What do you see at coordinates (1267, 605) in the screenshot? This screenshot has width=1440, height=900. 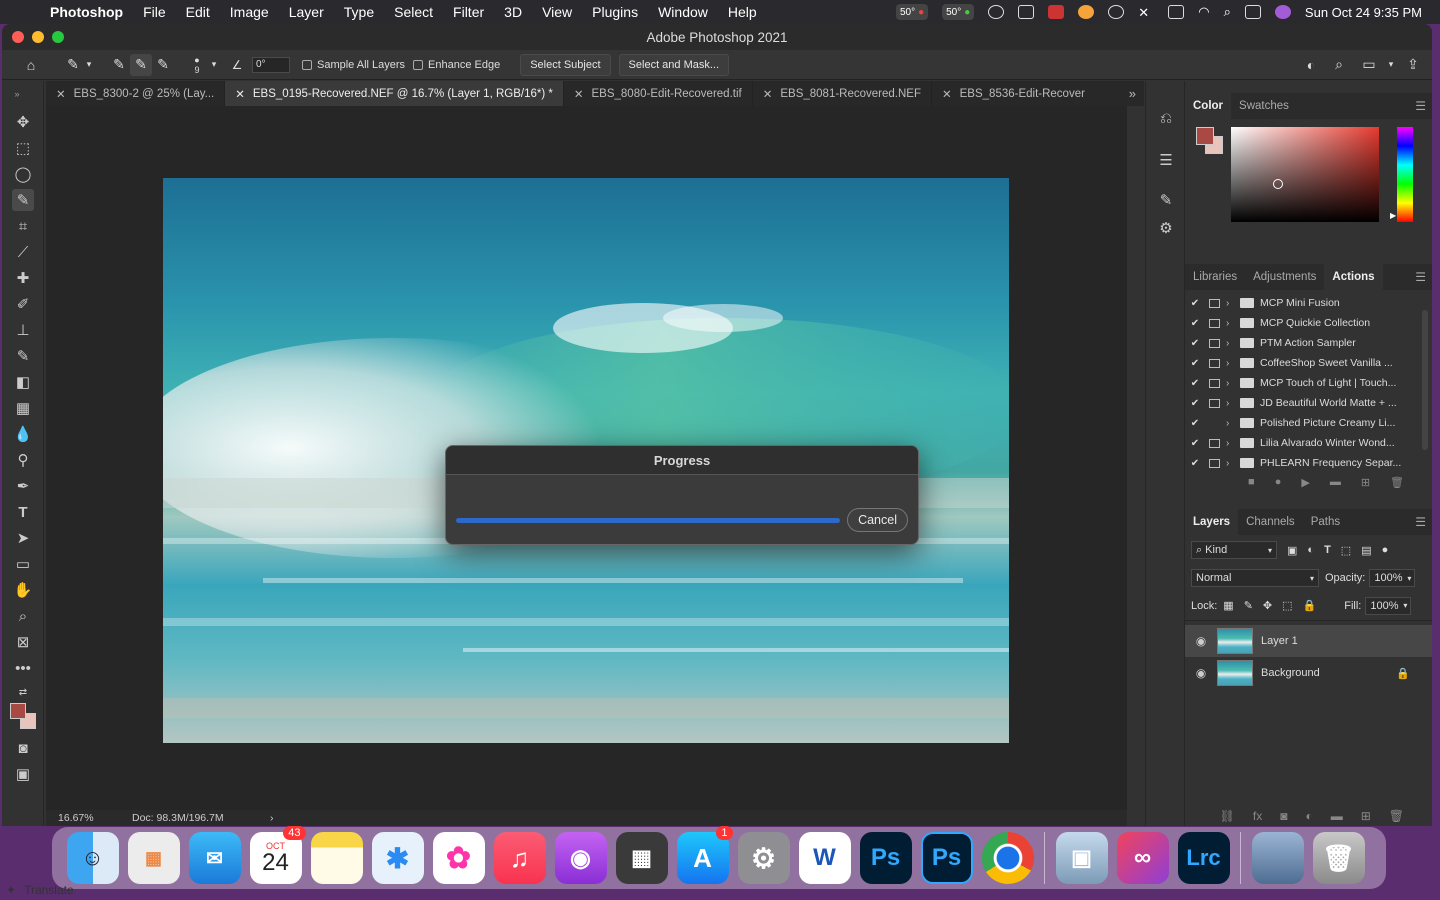 I see `lock-position-icon: ✥` at bounding box center [1267, 605].